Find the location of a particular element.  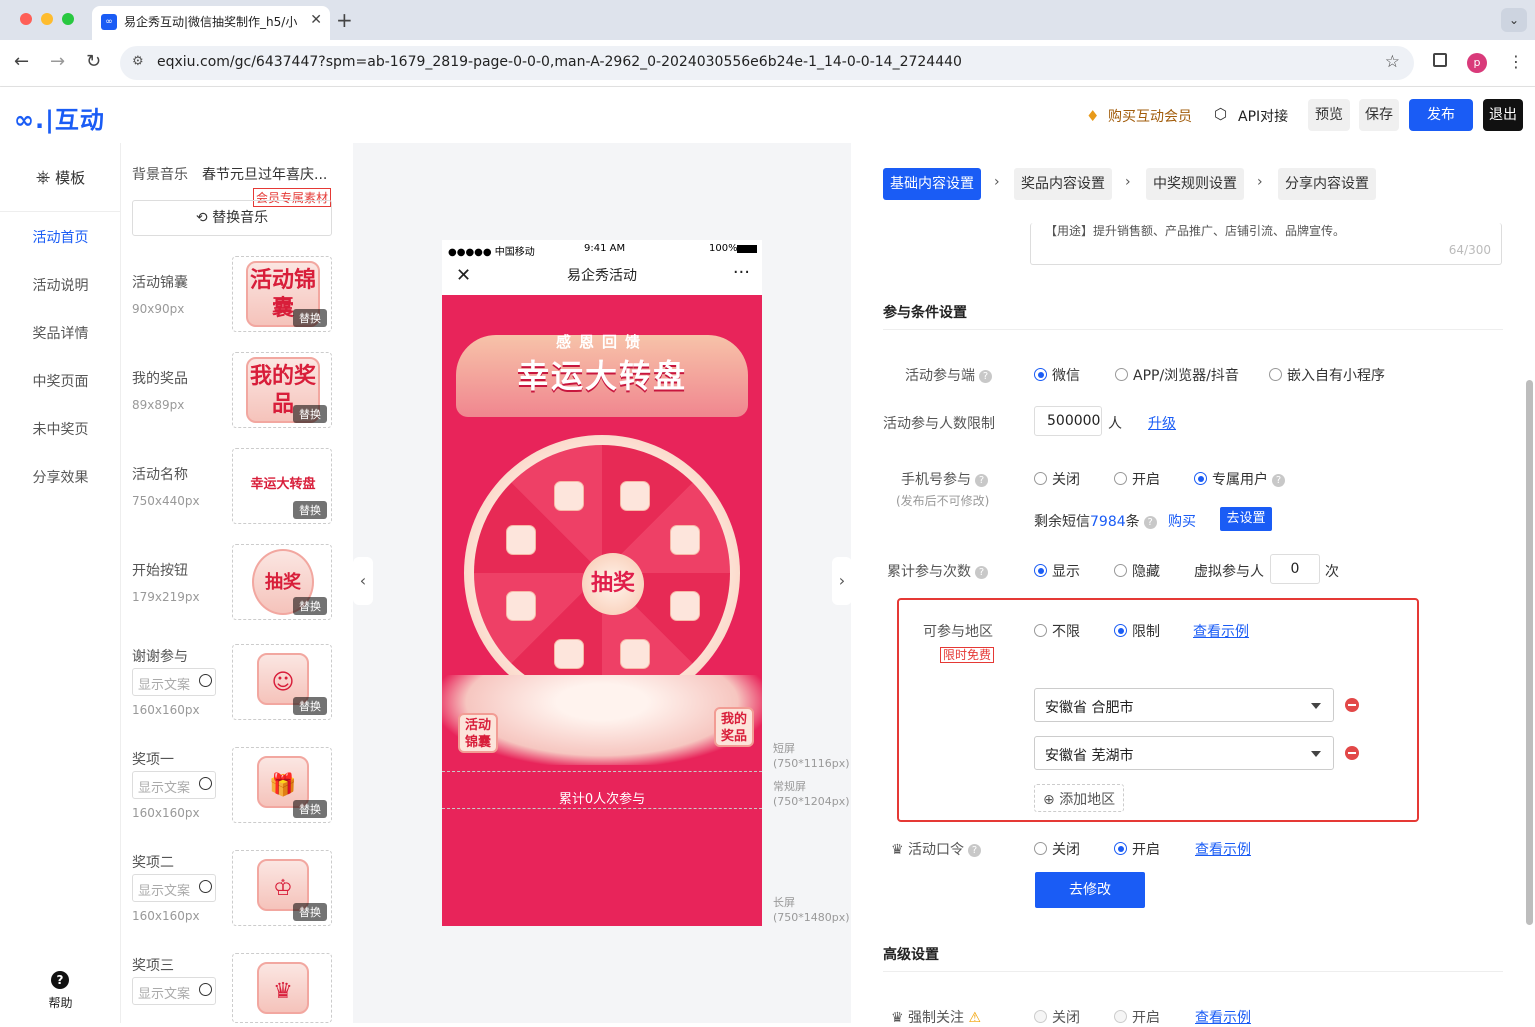

step-rules: 中奖规则设置 is located at coordinates (1195, 184).